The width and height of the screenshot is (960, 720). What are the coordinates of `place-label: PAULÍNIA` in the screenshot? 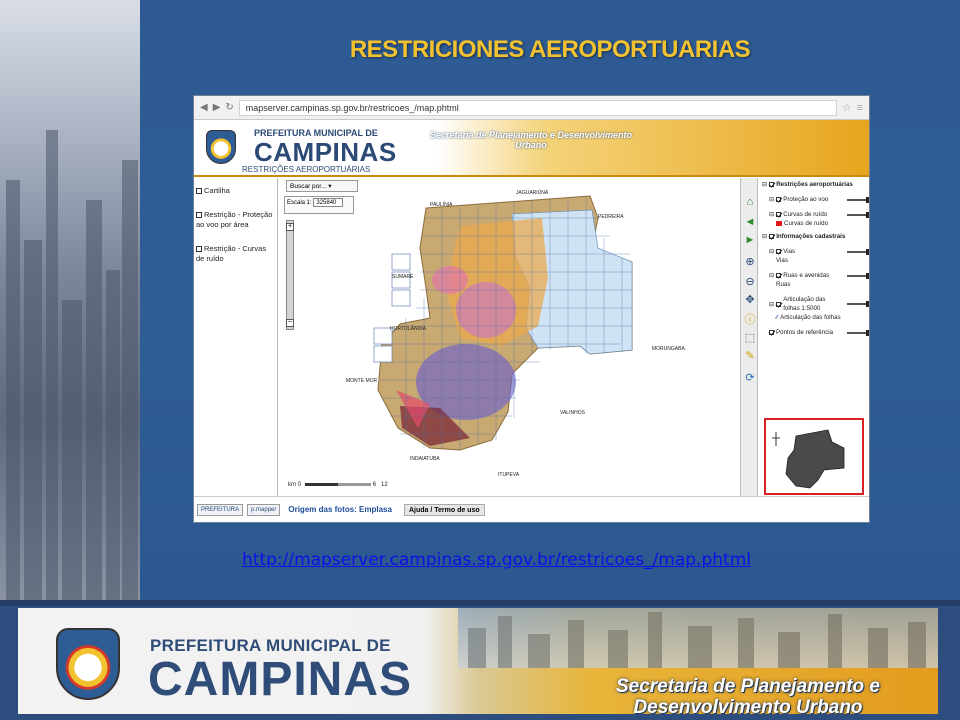 It's located at (441, 205).